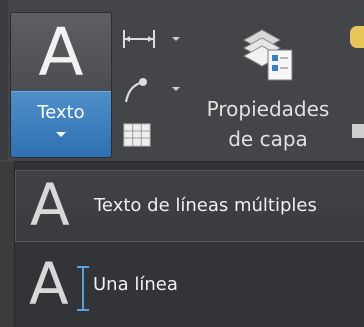  I want to click on texto-split-button: A Texto, so click(61, 85).